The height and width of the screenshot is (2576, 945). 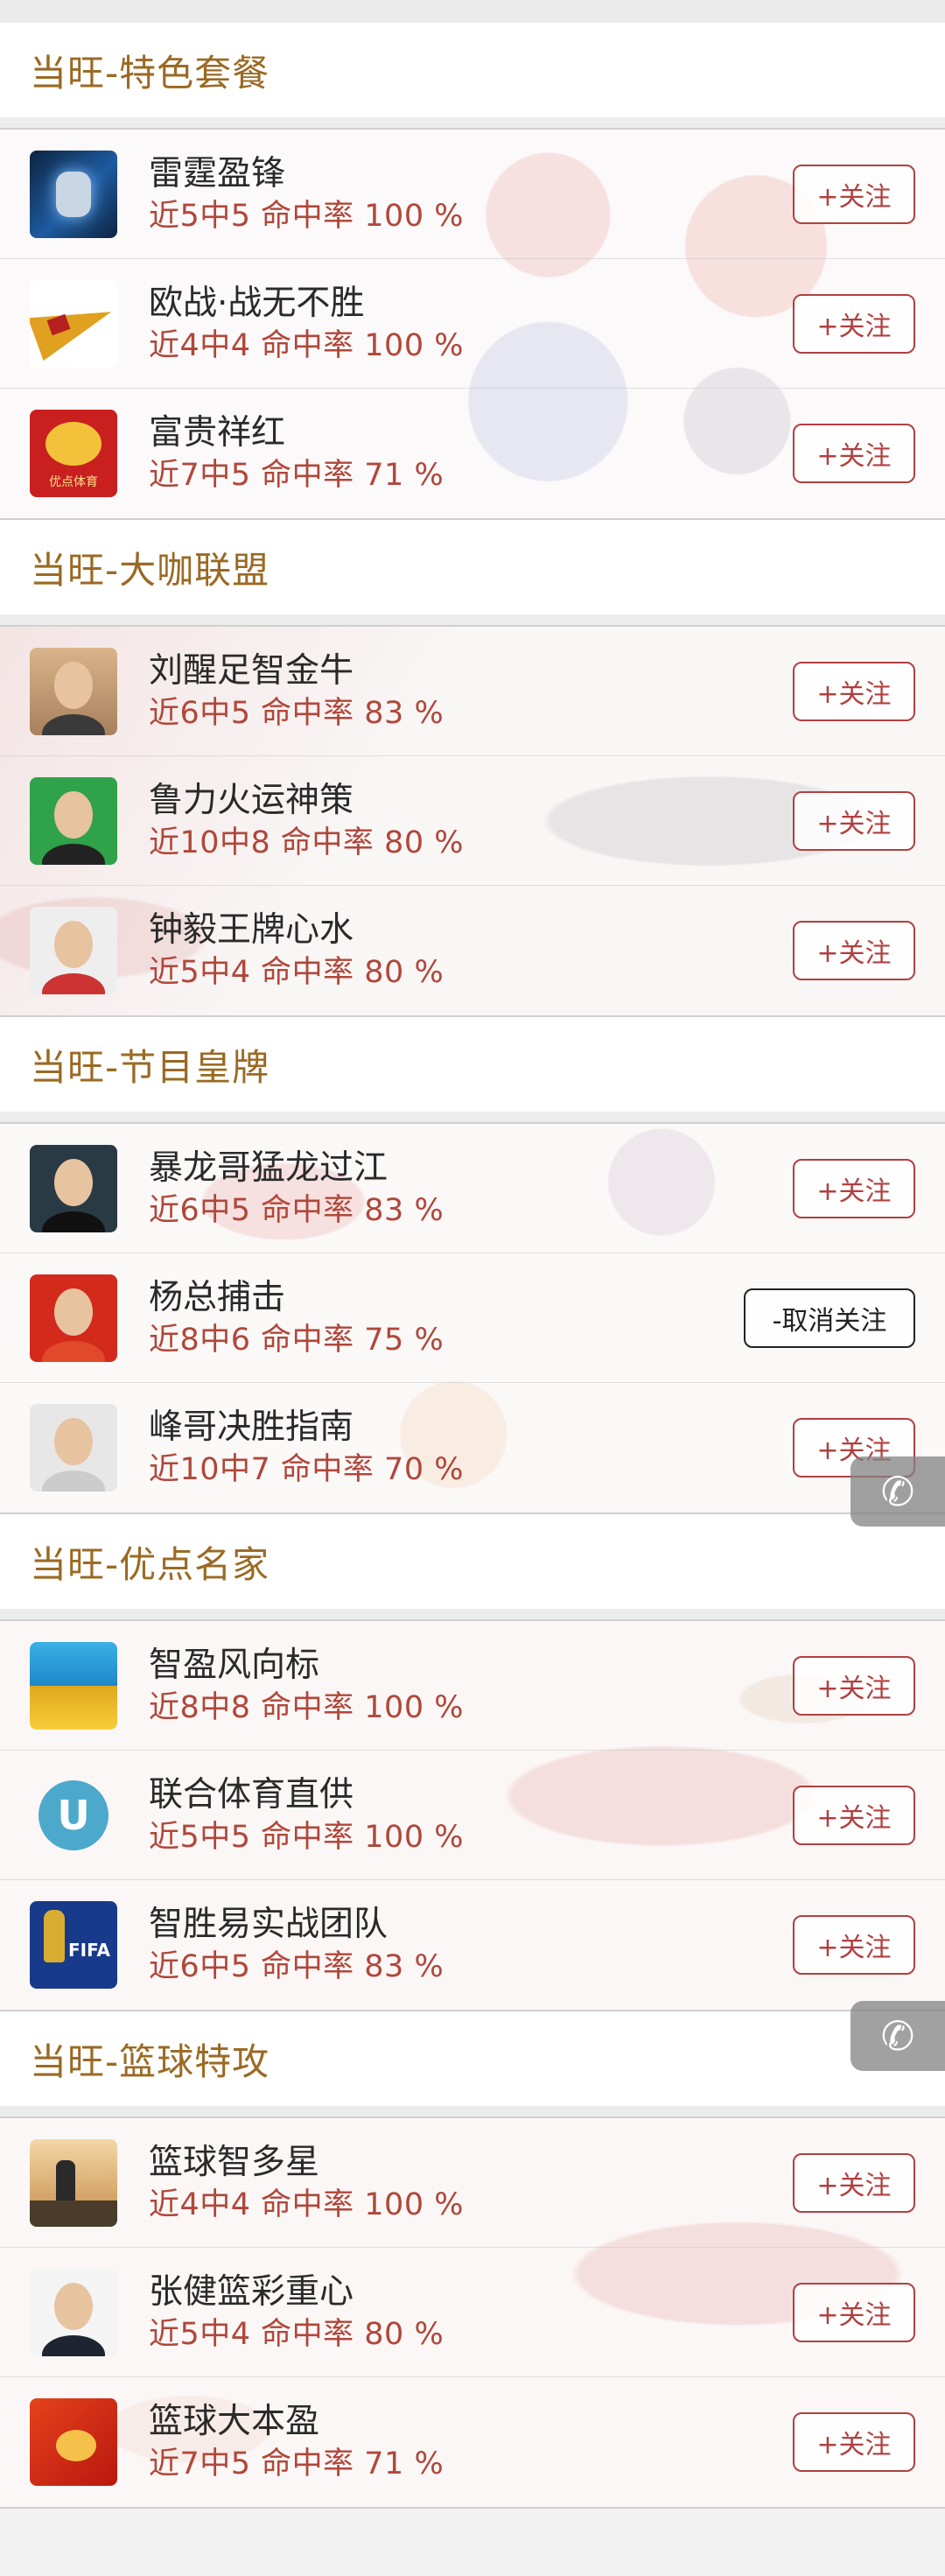 What do you see at coordinates (73, 323) in the screenshot?
I see `pennant-icon` at bounding box center [73, 323].